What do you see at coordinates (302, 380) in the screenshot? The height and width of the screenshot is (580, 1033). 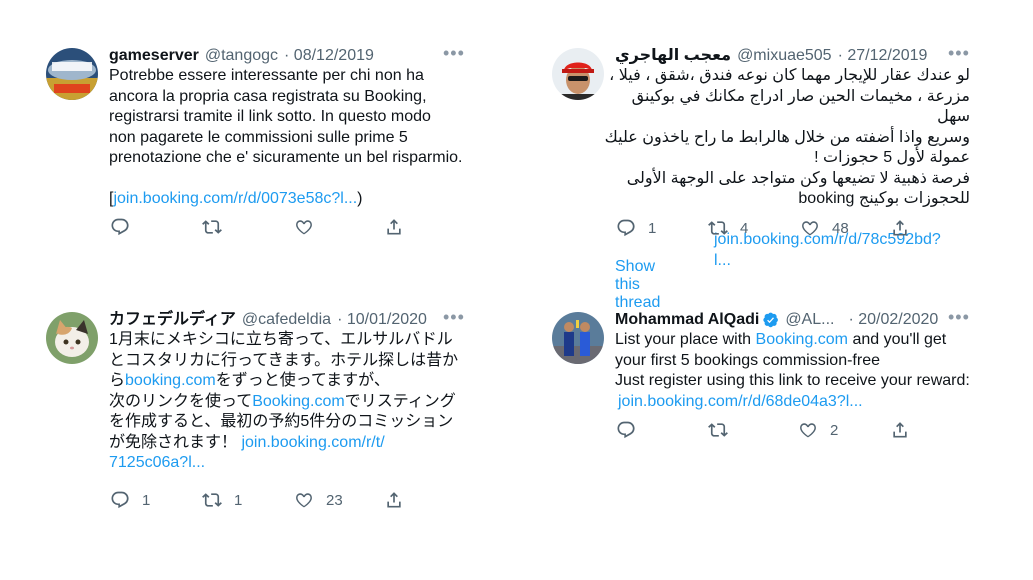 I see `text-fragment: をずっと使ってますが、` at bounding box center [302, 380].